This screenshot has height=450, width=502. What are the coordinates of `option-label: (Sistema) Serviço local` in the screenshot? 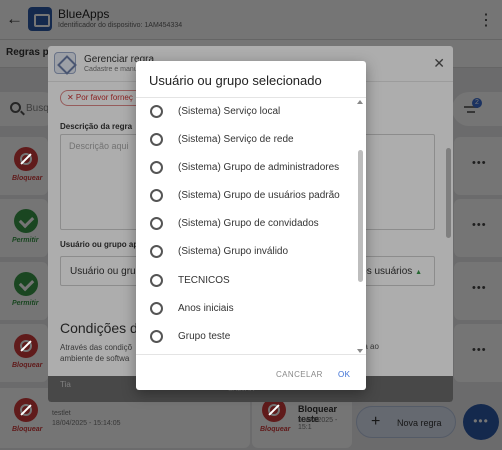 It's located at (229, 111).